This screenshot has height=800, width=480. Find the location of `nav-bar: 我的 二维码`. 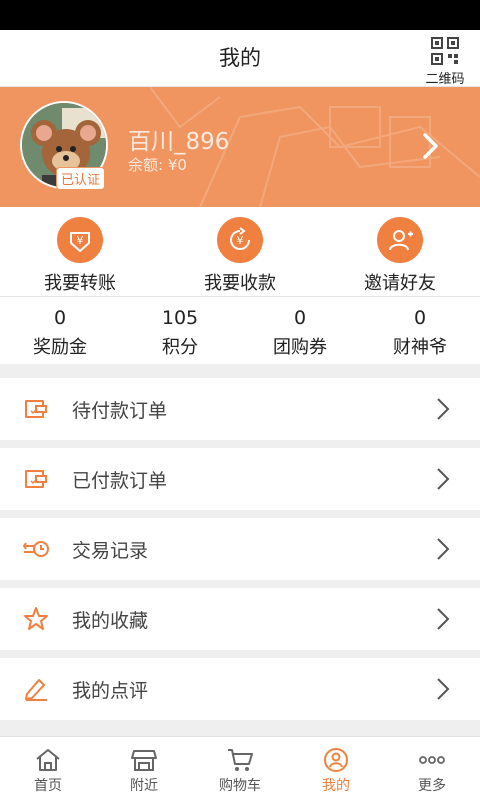

nav-bar: 我的 二维码 is located at coordinates (240, 58).